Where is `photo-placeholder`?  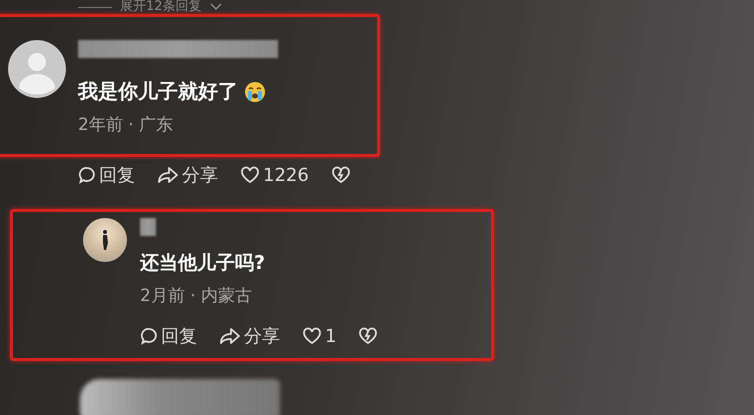 photo-placeholder is located at coordinates (105, 240).